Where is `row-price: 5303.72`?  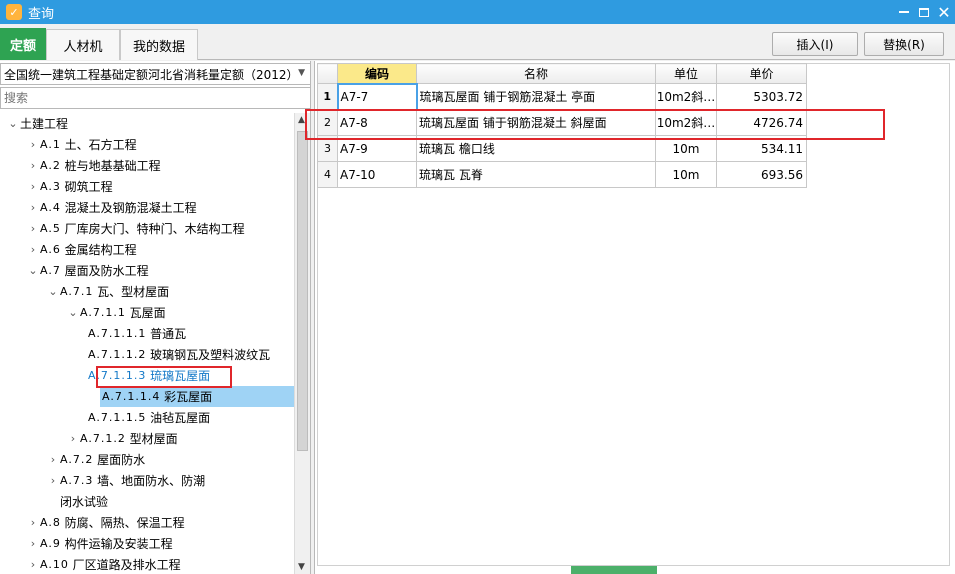
row-price: 5303.72 is located at coordinates (761, 96).